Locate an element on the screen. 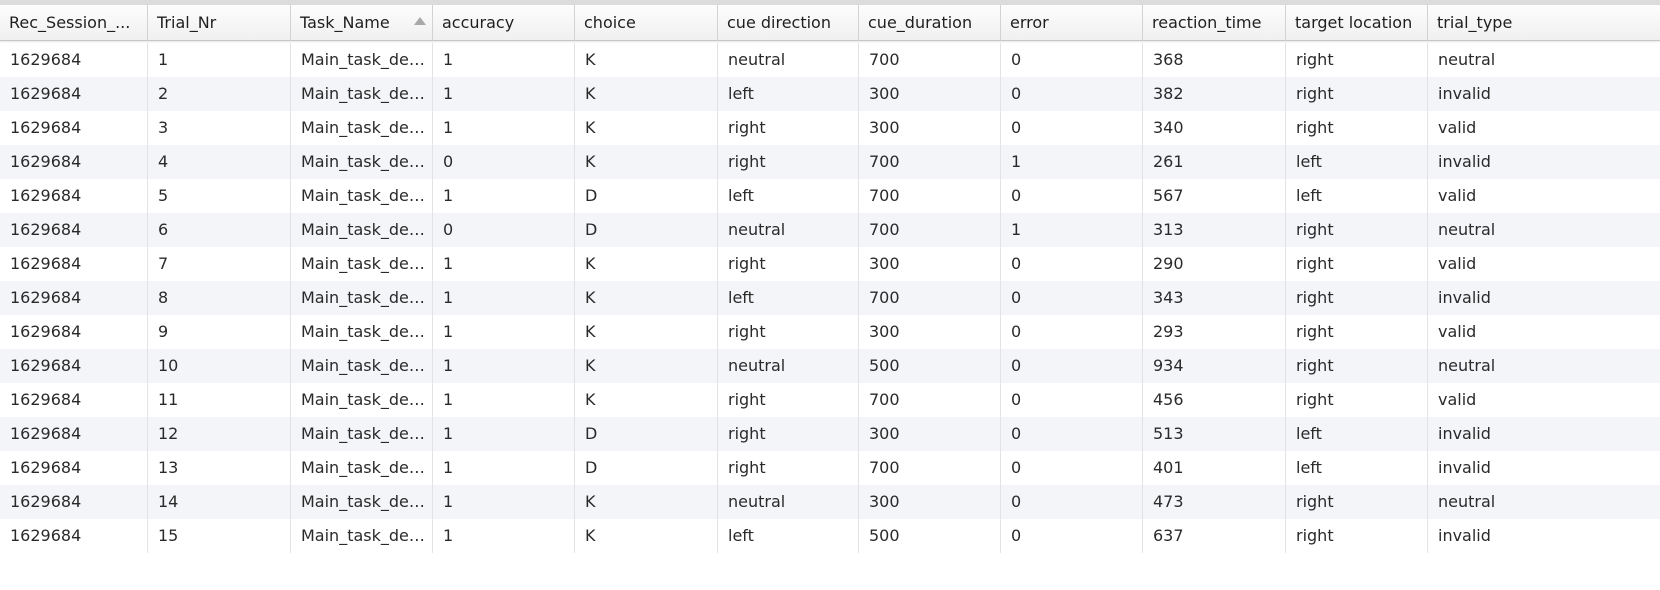 Image resolution: width=1660 pixels, height=590 pixels. cell-trial-nr: 13 is located at coordinates (219, 468).